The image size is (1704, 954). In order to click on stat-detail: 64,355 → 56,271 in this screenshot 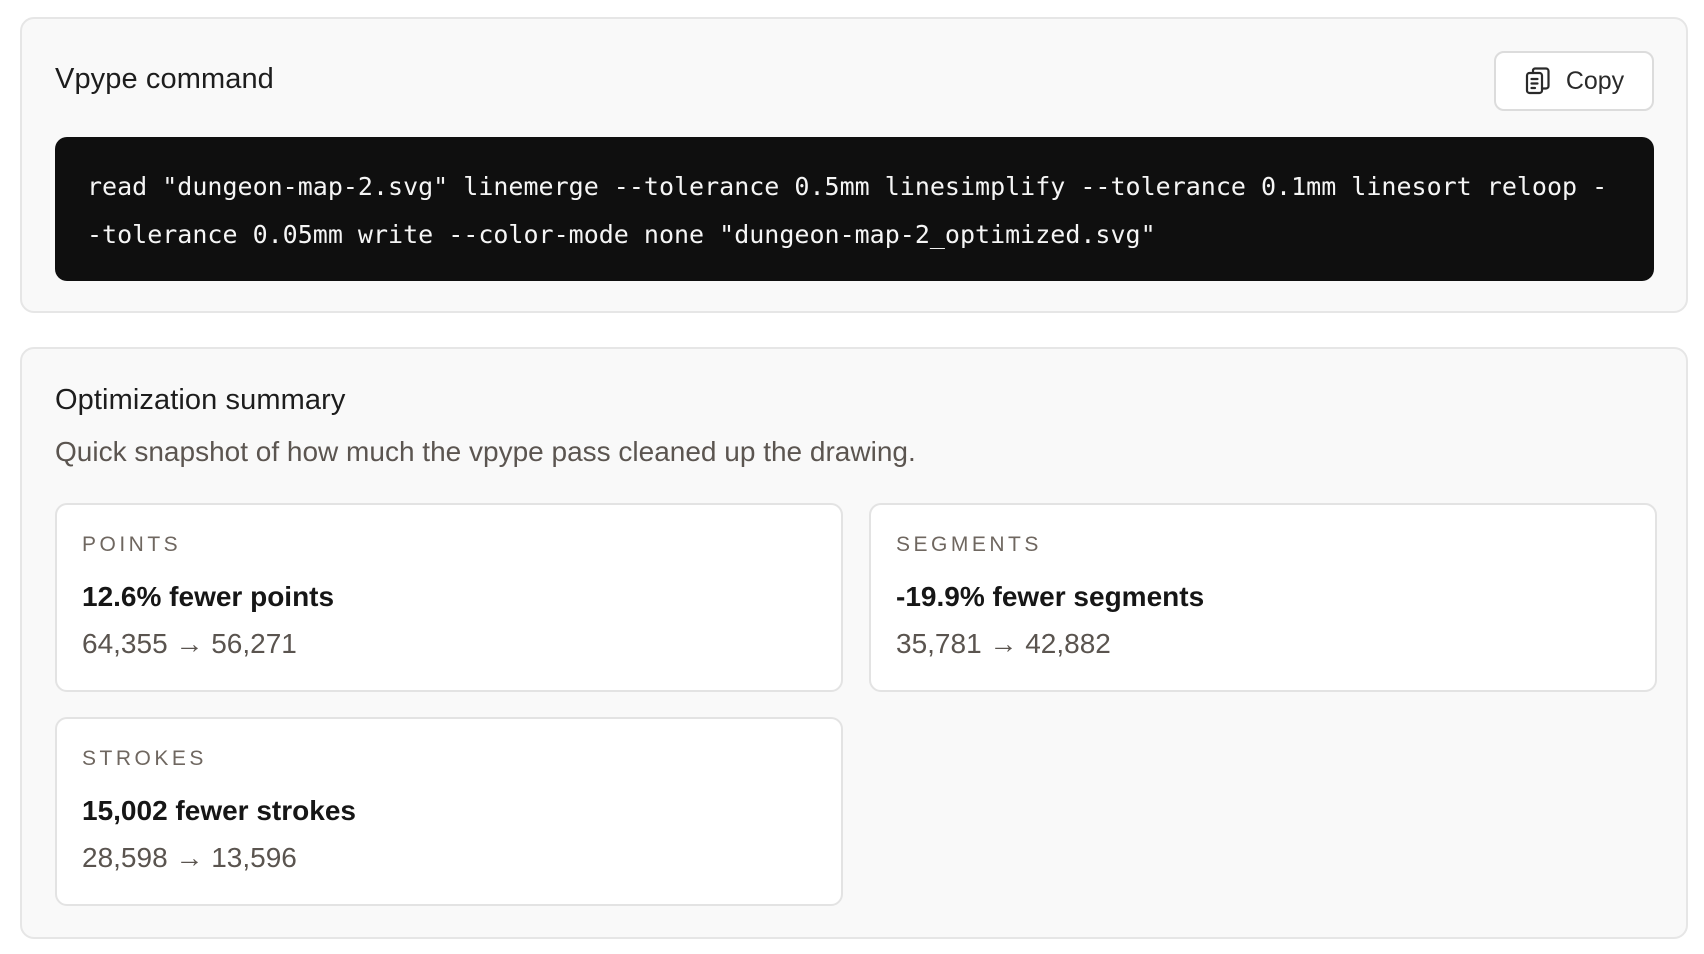, I will do `click(189, 643)`.